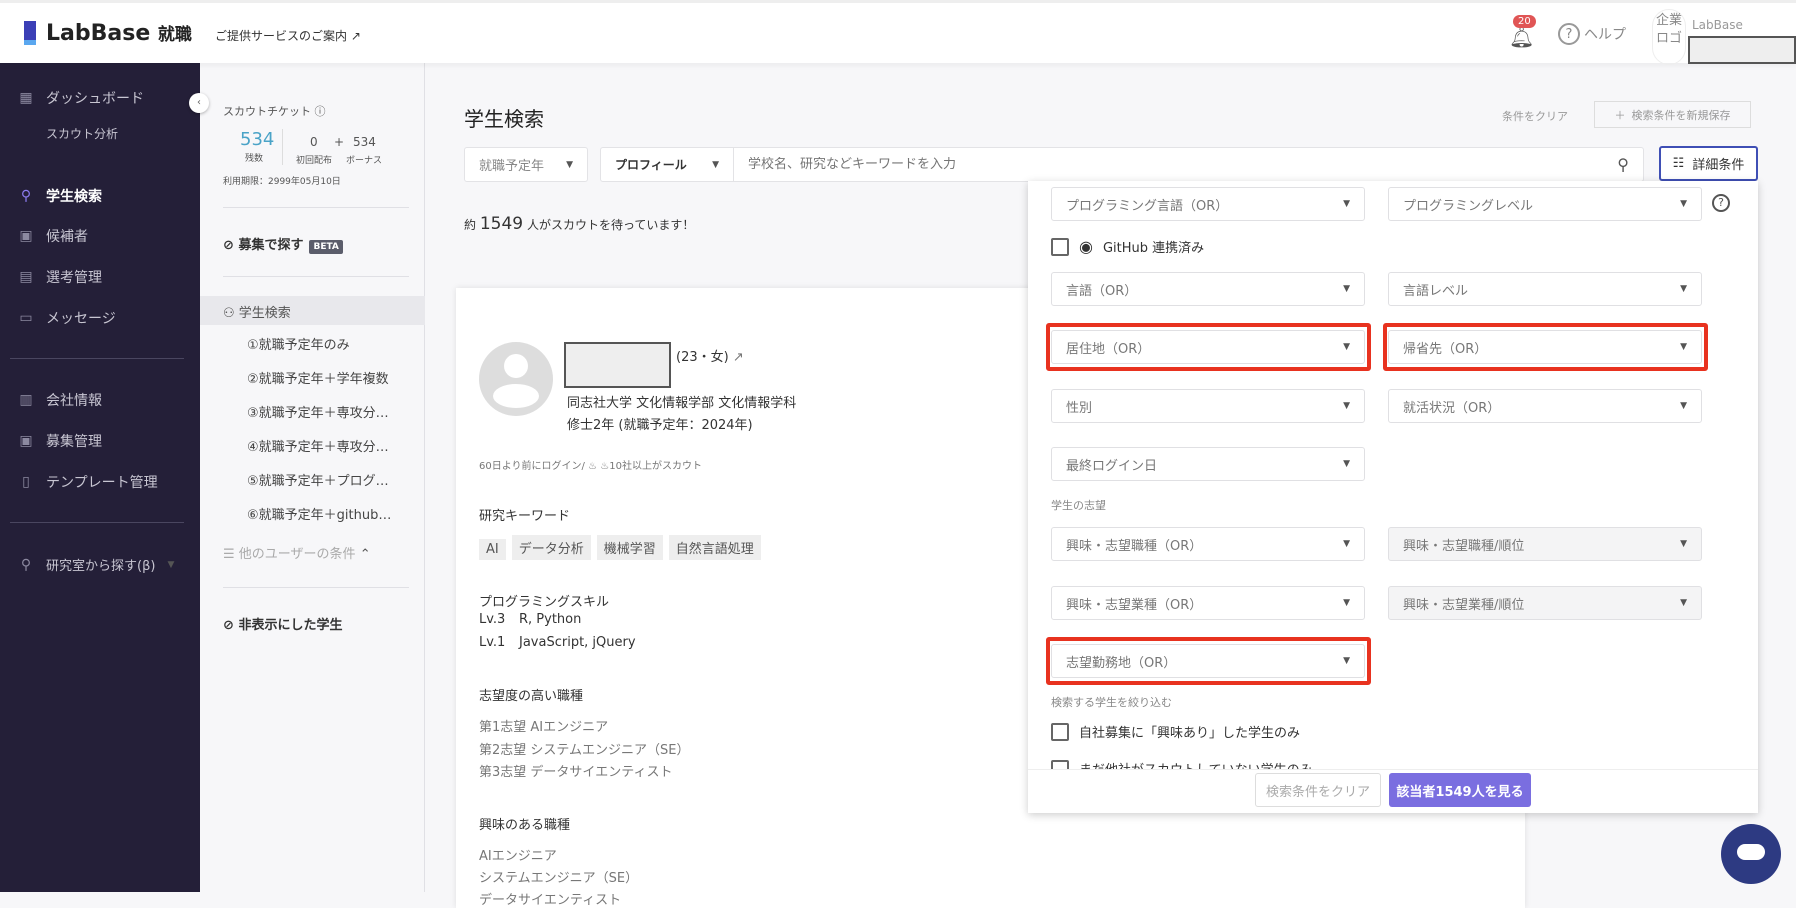 The height and width of the screenshot is (908, 1796). I want to click on nav-label: メッセージ, so click(81, 319).